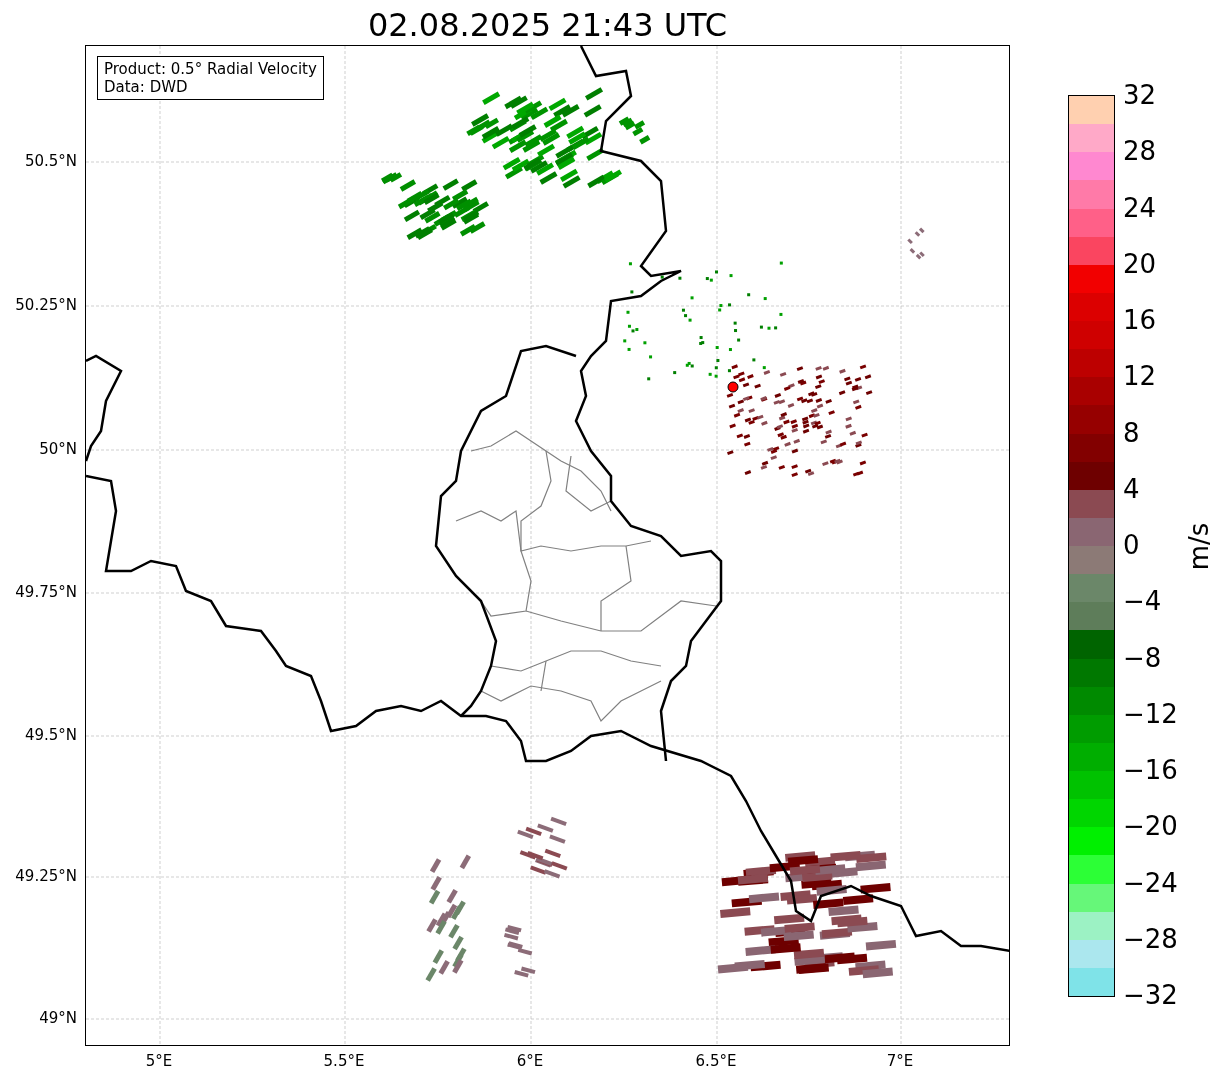 Image resolution: width=1225 pixels, height=1081 pixels. I want to click on axis-tick-label: 5°E, so click(159, 1061).